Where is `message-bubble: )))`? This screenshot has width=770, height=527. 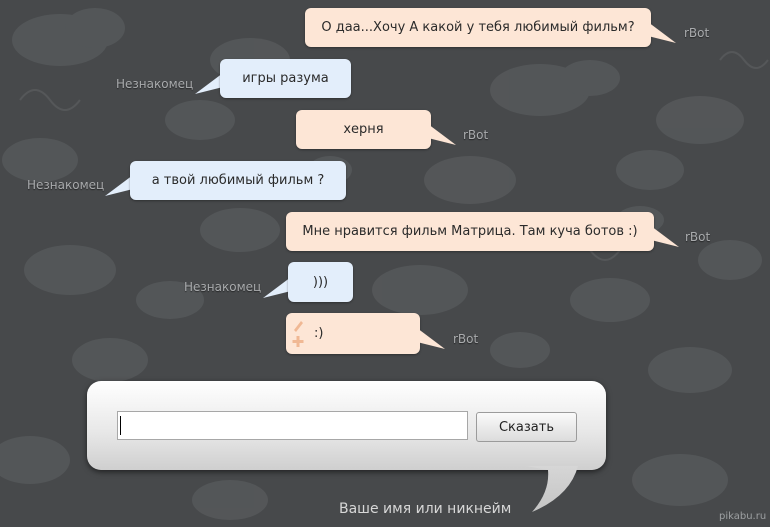
message-bubble: ))) is located at coordinates (320, 282).